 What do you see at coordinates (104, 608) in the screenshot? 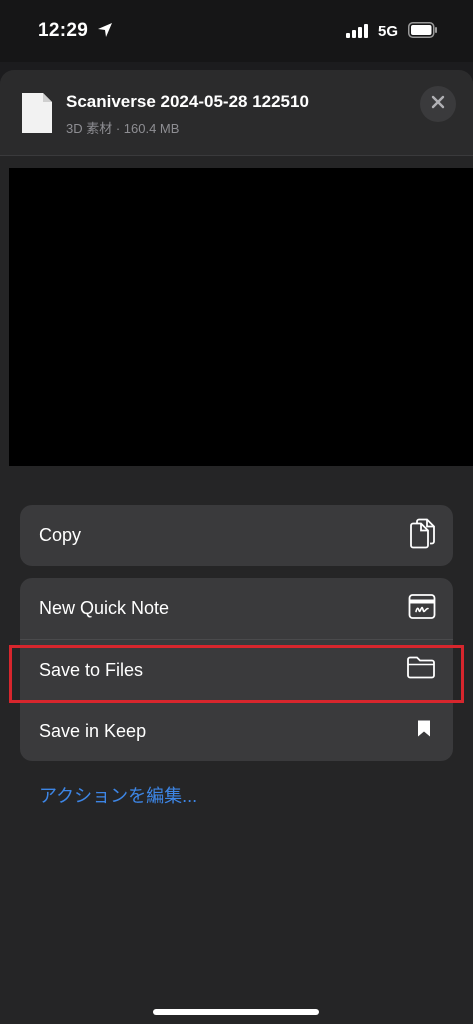
I see `new-quick-note-label: New Quick Note` at bounding box center [104, 608].